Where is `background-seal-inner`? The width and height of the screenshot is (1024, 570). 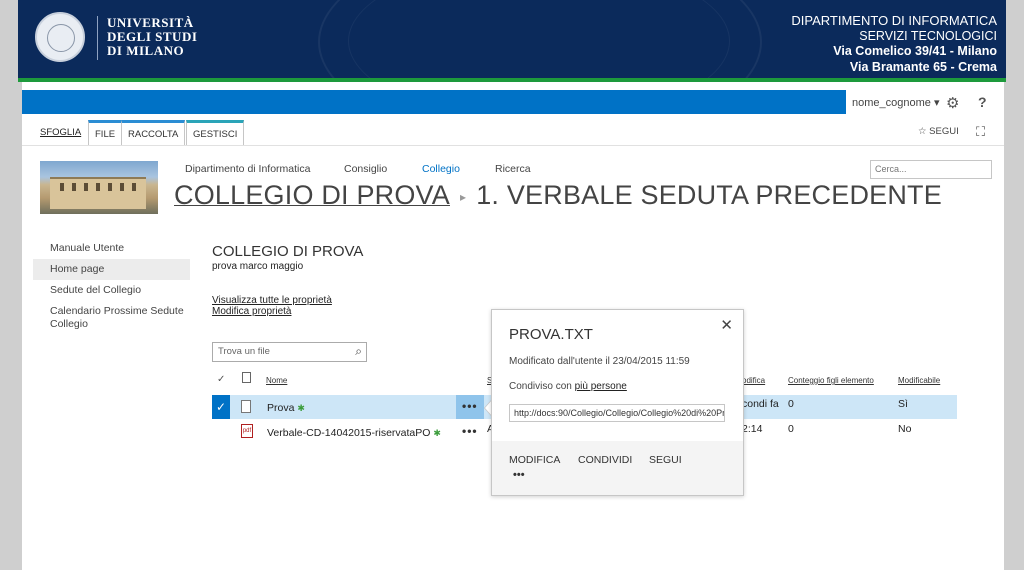 background-seal-inner is located at coordinates (539, 40).